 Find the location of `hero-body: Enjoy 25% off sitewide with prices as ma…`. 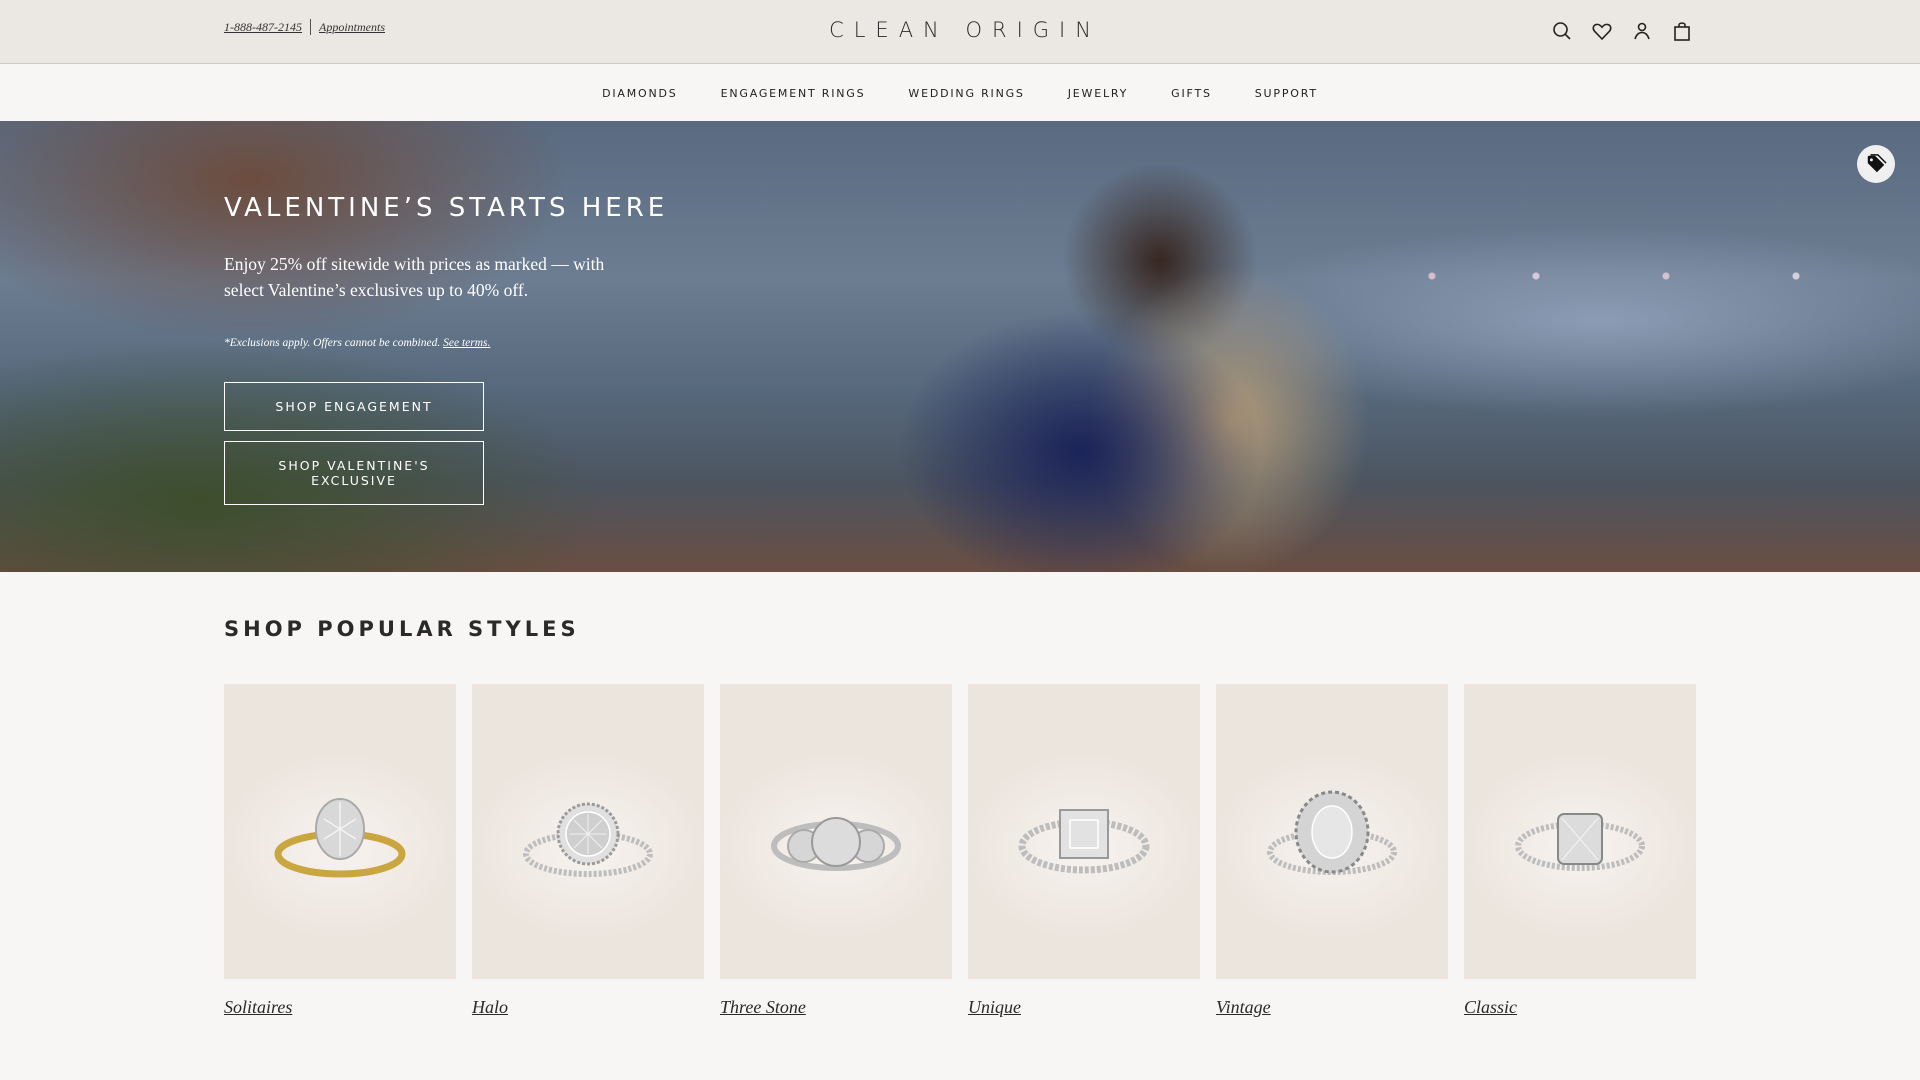

hero-body: Enjoy 25% off sitewide with prices as ma… is located at coordinates (414, 277).